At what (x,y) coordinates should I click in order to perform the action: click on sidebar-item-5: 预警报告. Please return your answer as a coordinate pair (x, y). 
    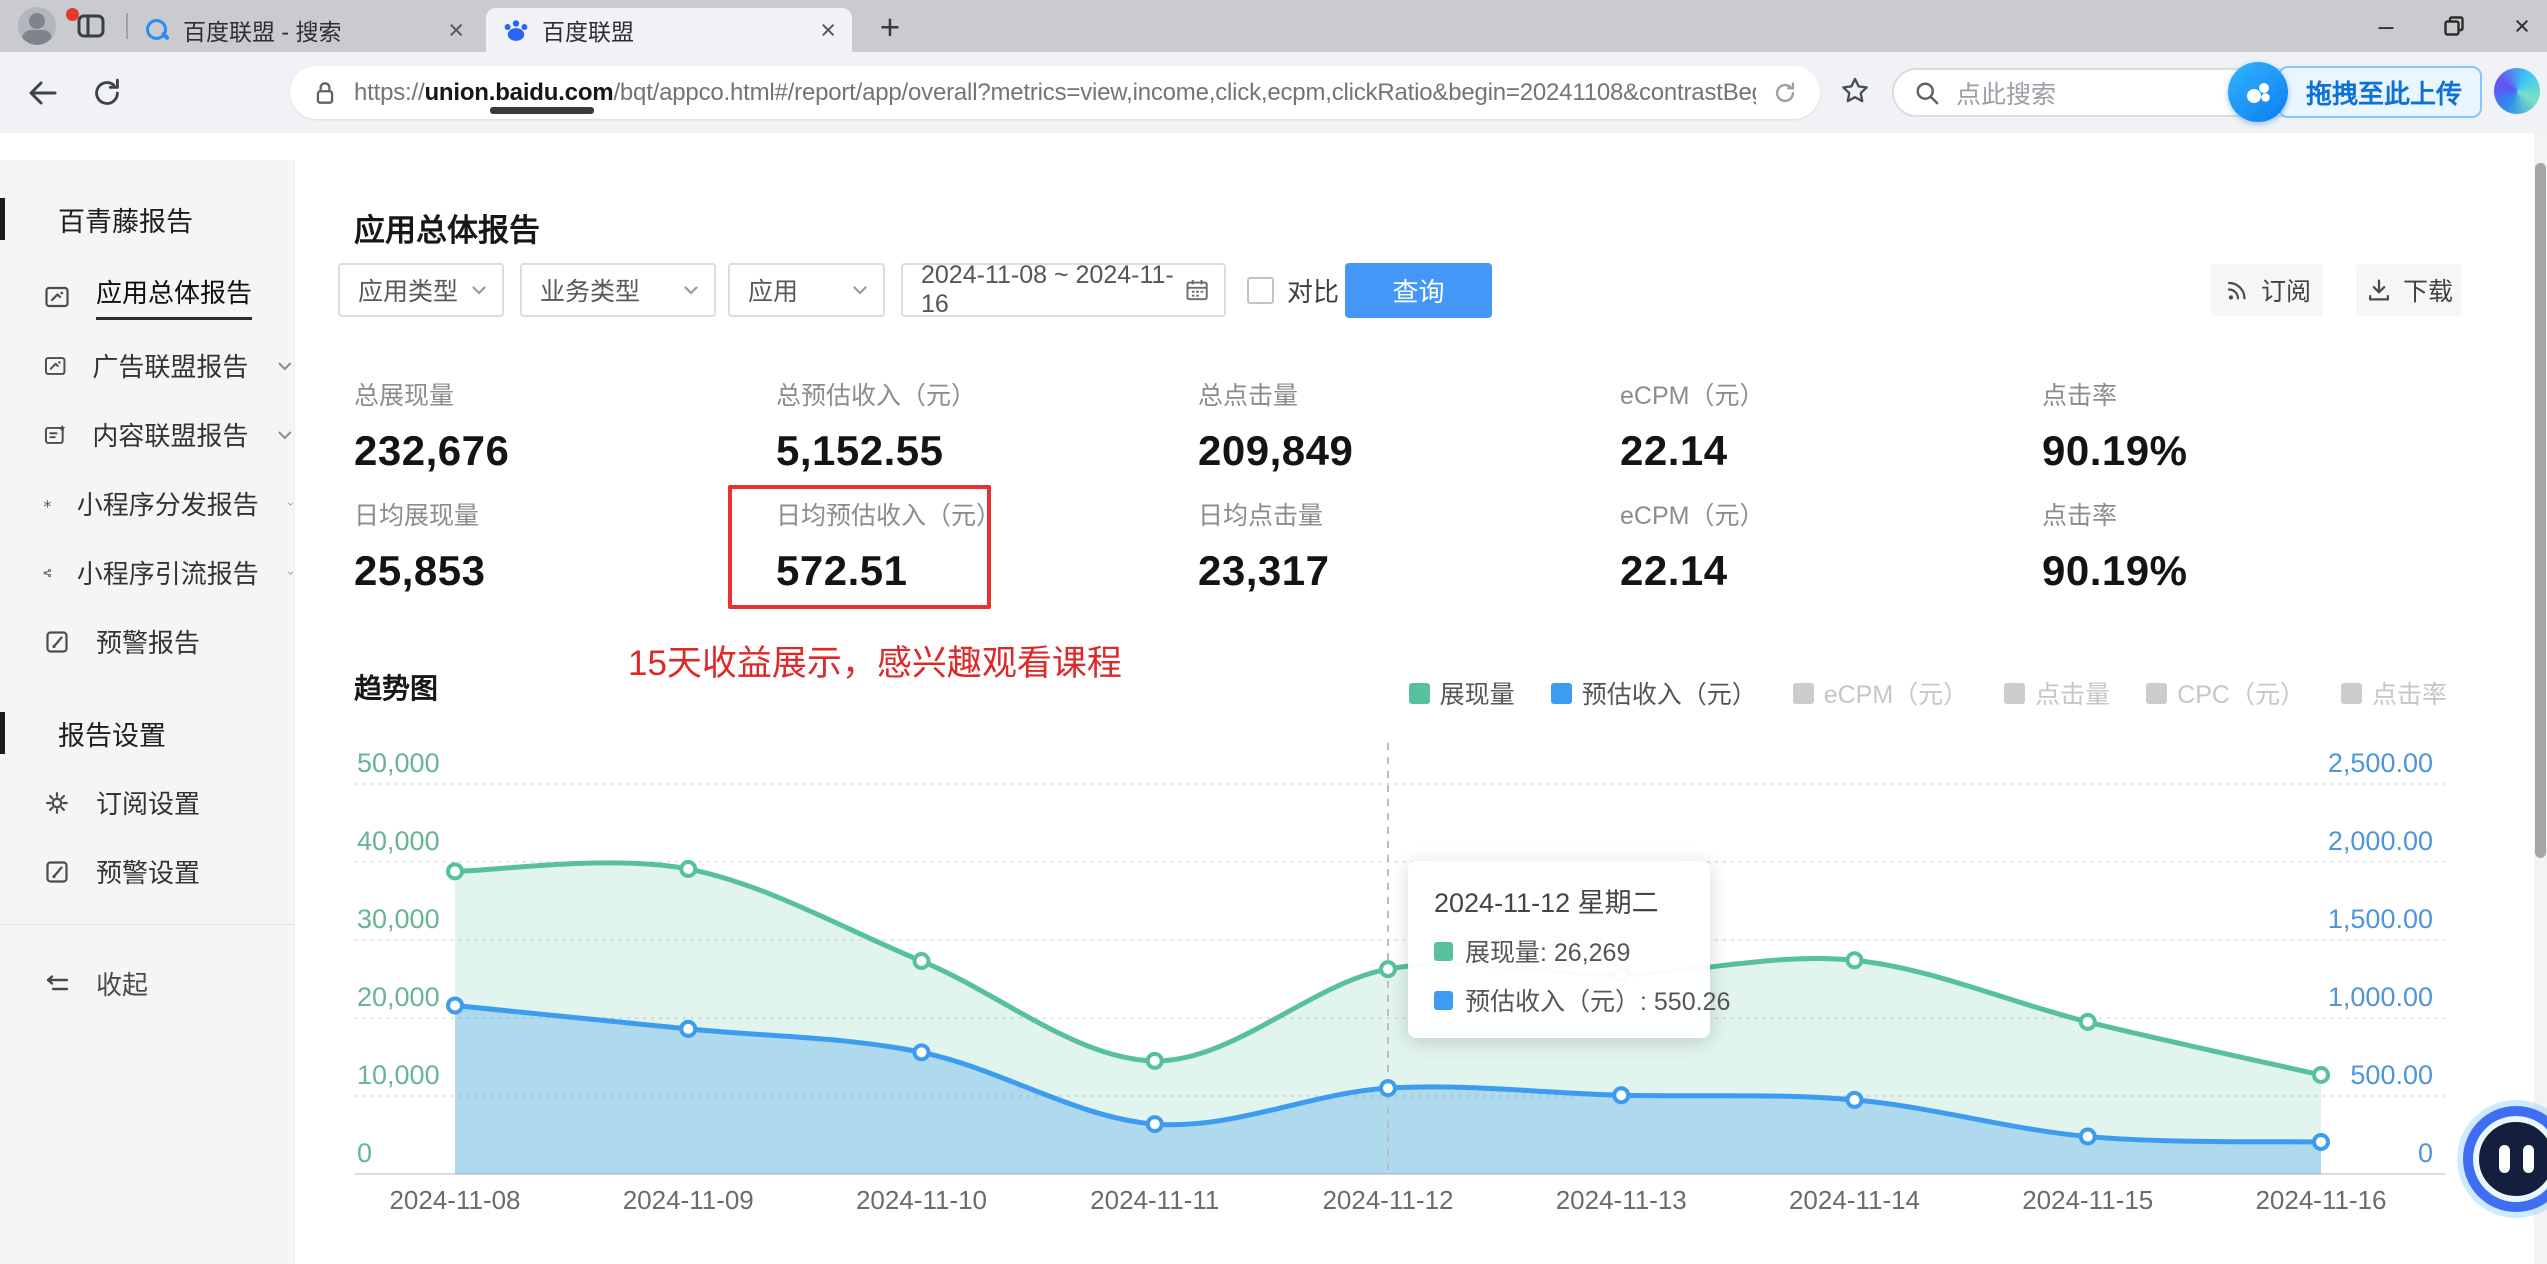
    Looking at the image, I should click on (147, 641).